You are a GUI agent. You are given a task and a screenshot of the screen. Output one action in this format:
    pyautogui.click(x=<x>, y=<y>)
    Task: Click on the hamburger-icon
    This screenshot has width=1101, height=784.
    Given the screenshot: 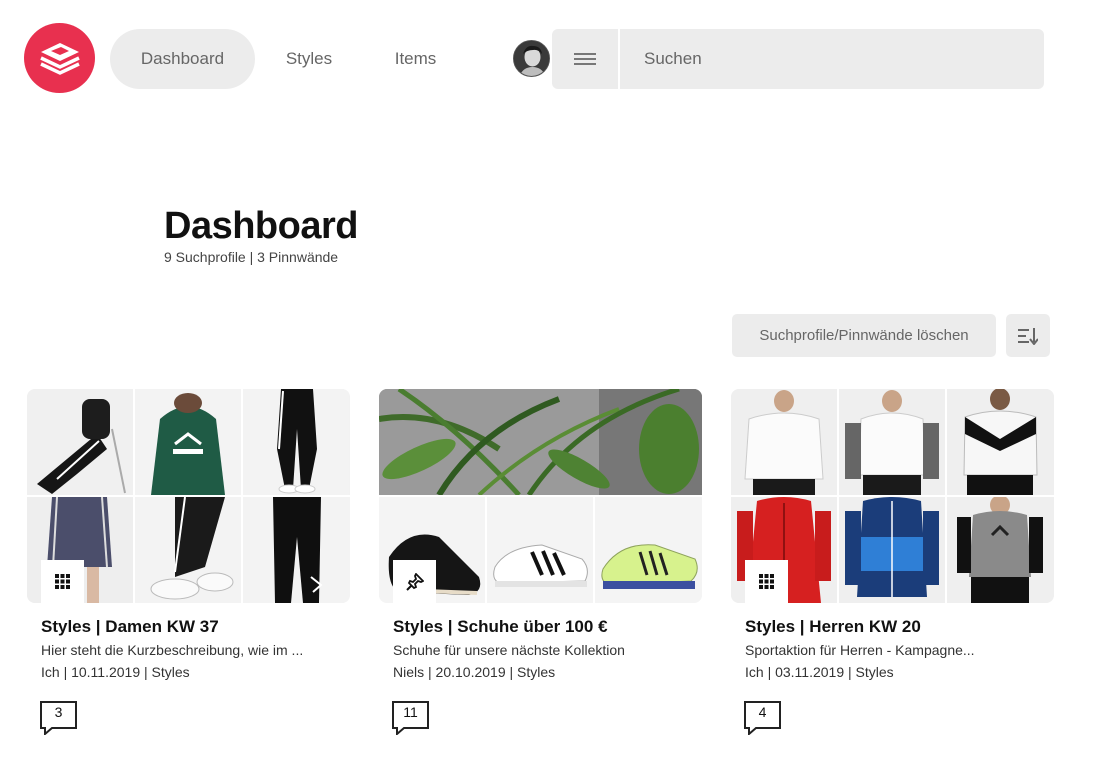 What is the action you would take?
    pyautogui.click(x=585, y=59)
    